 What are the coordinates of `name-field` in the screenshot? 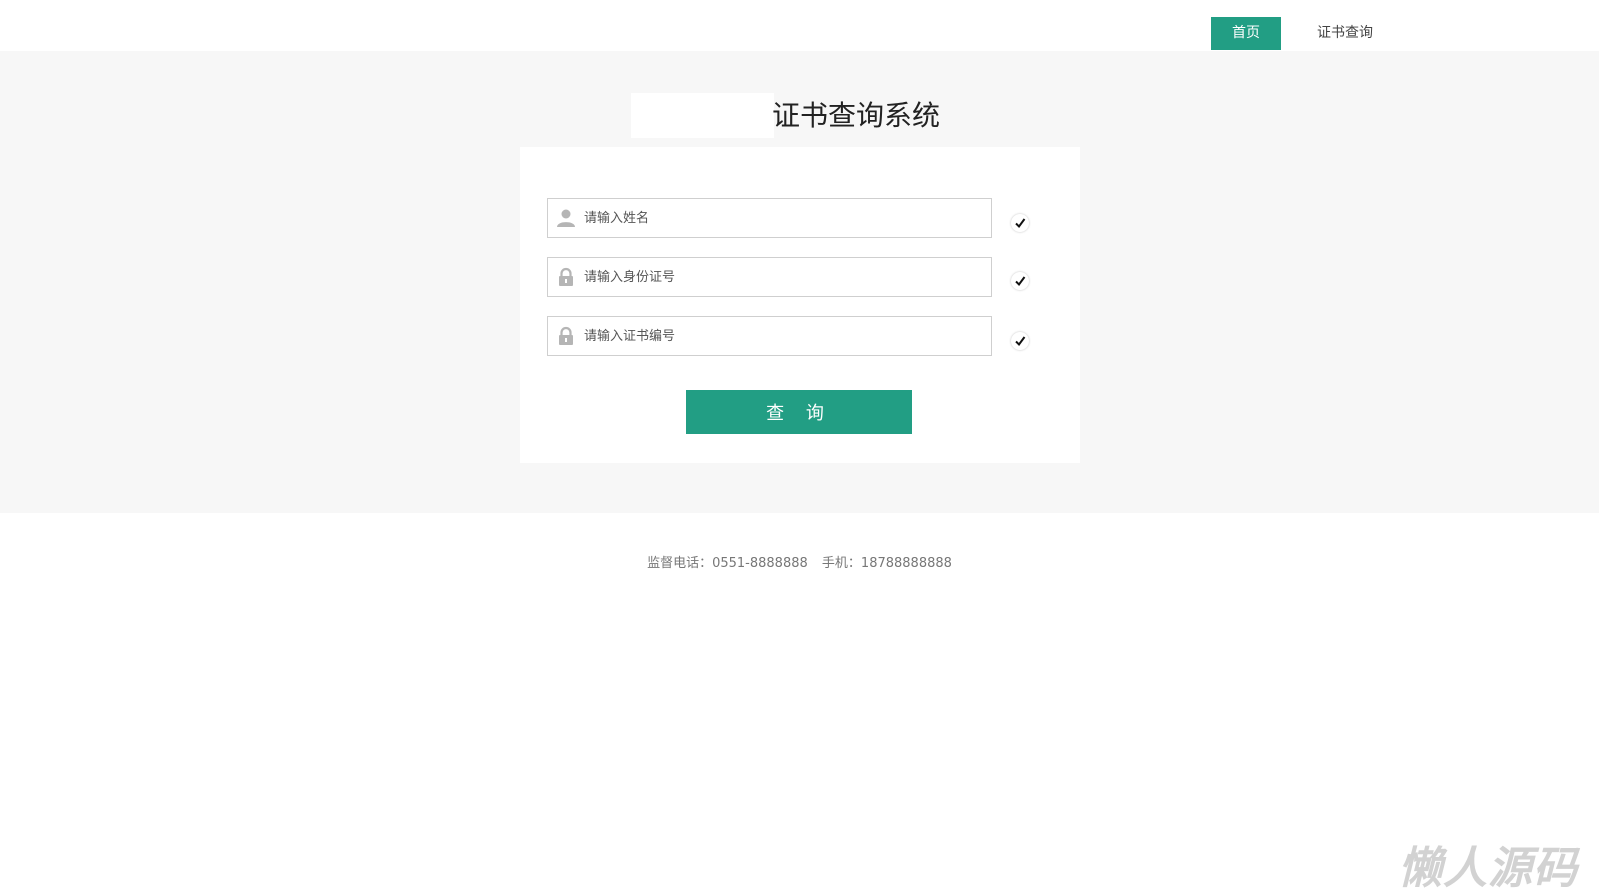 It's located at (769, 218).